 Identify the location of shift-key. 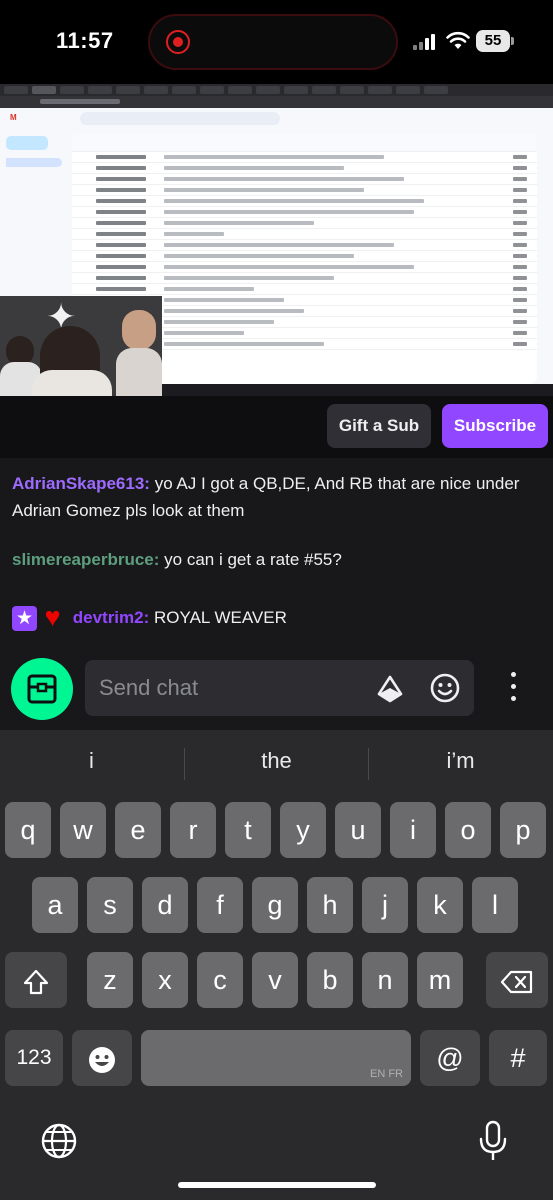
(36, 980).